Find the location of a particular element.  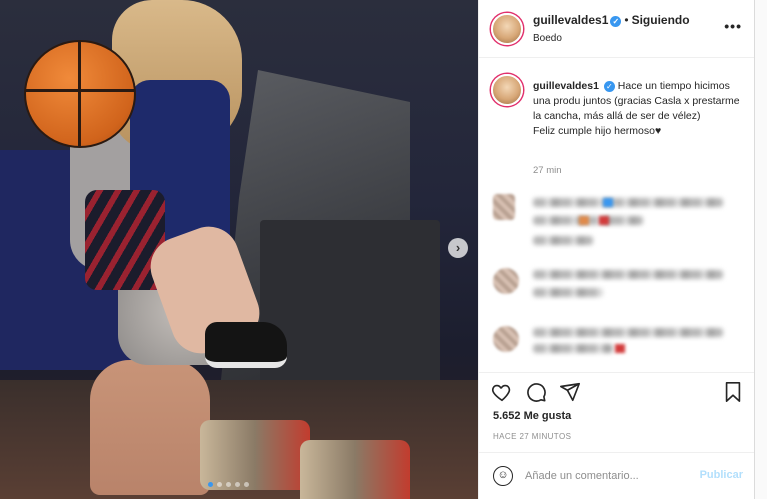

carousel-next-button: › is located at coordinates (458, 248).